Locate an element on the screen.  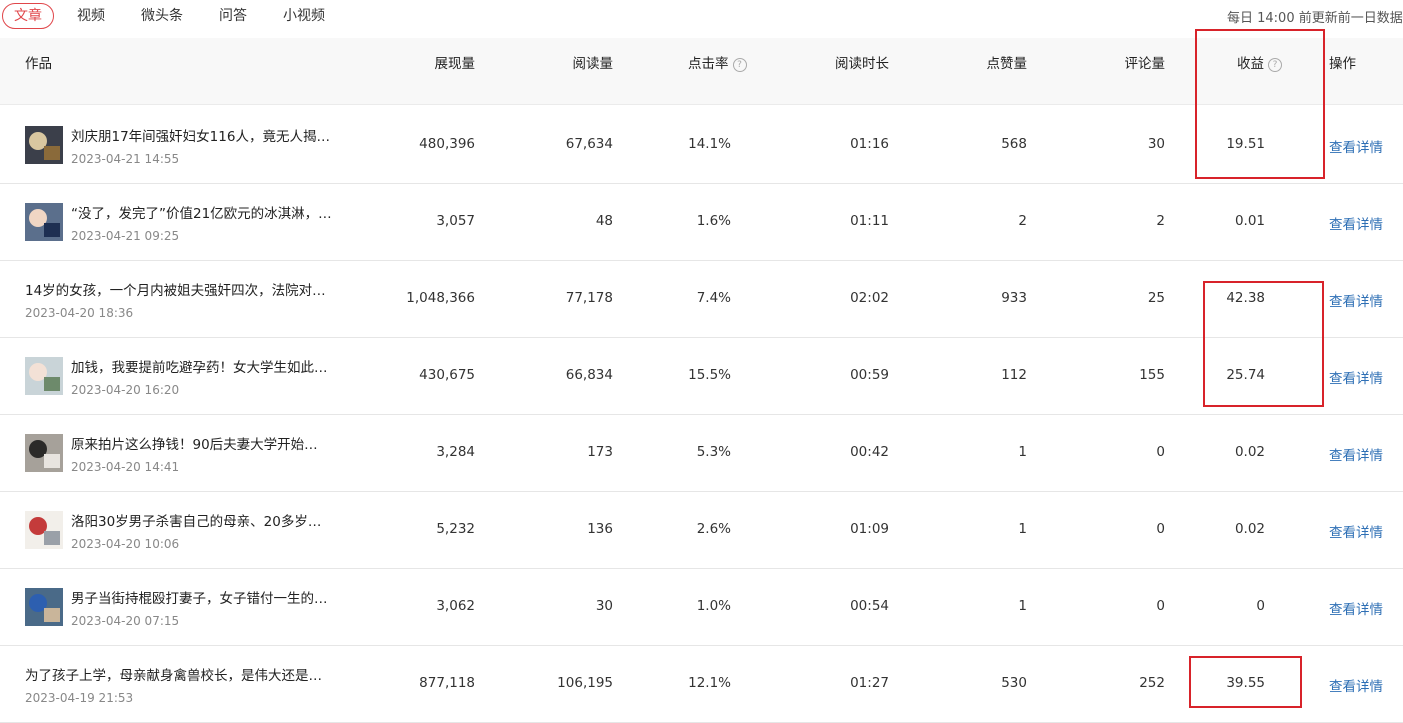
cell-ctr: 5.3% is located at coordinates (713, 452).